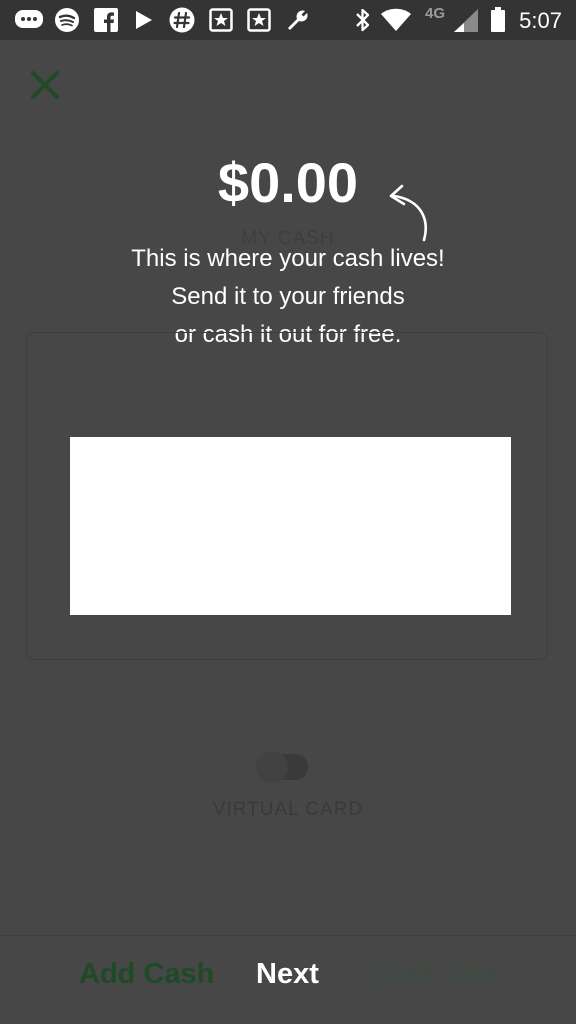 This screenshot has height=1024, width=576. Describe the element at coordinates (182, 20) in the screenshot. I see `slack-icon` at that location.